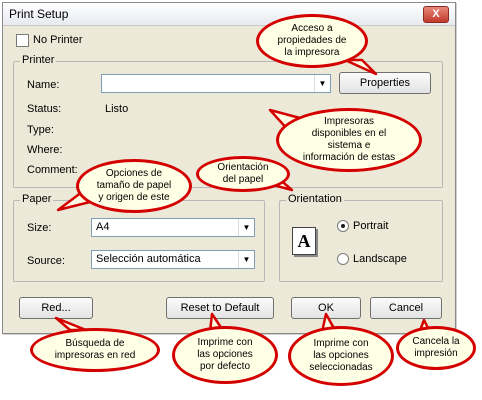 This screenshot has height=400, width=482. I want to click on name-label: Name:, so click(43, 85).